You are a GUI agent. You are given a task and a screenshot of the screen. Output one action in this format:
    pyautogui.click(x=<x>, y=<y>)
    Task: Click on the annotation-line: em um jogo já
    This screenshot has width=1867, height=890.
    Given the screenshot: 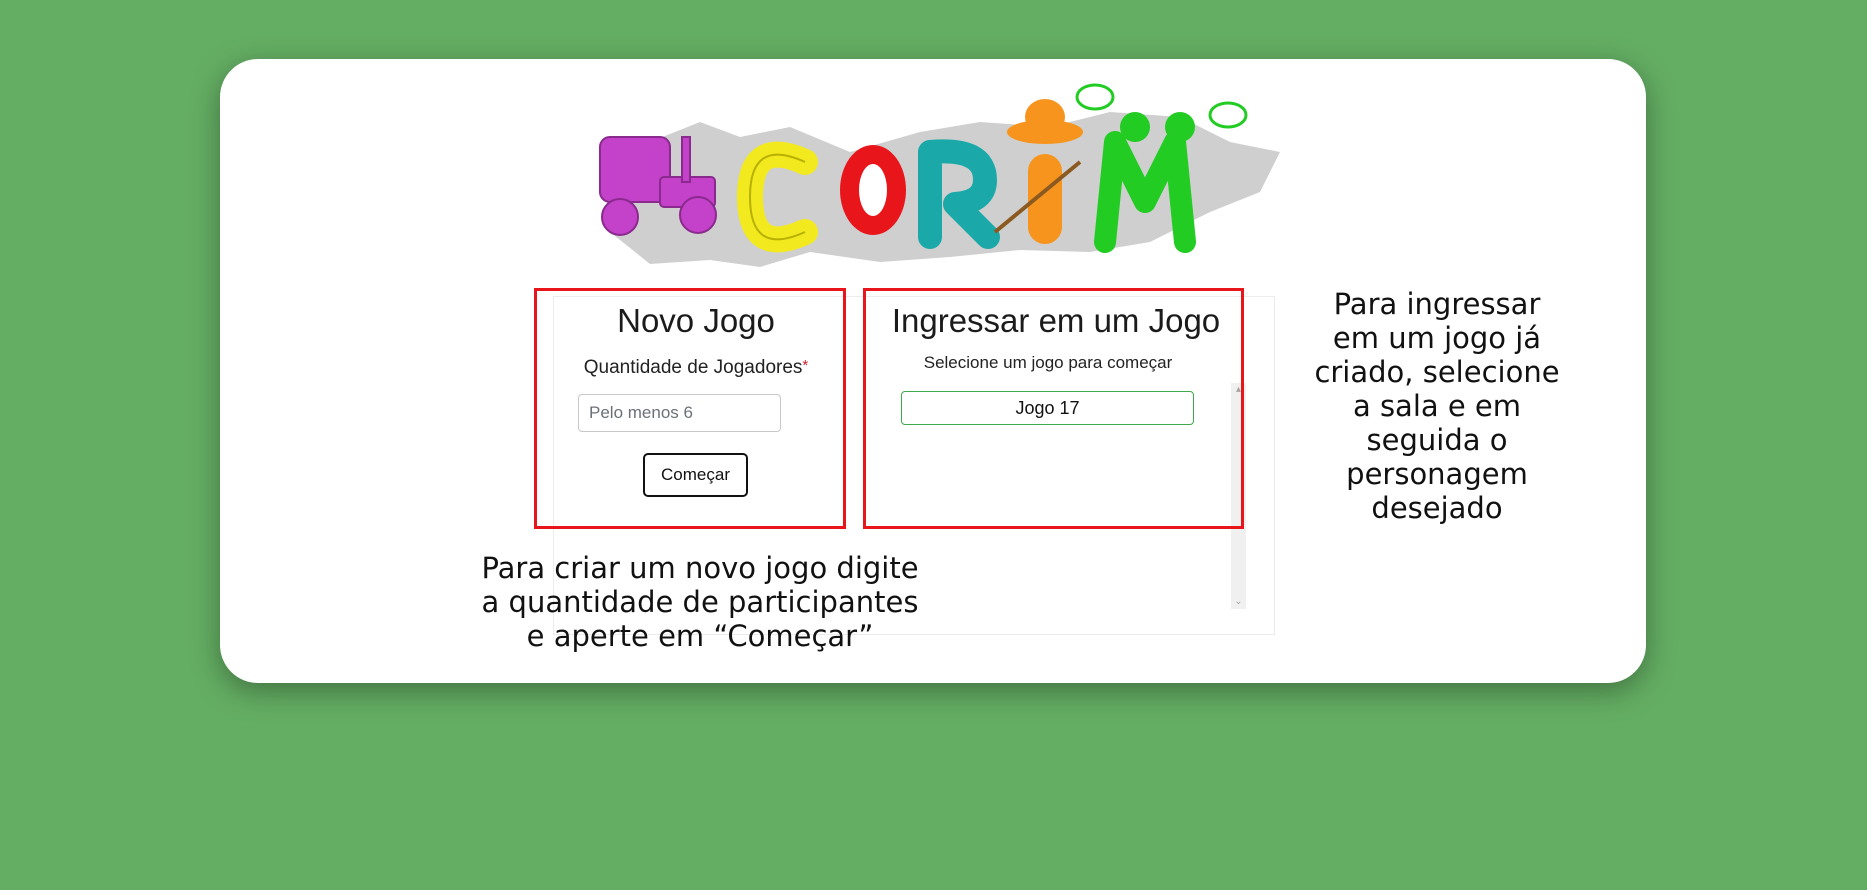 What is the action you would take?
    pyautogui.click(x=1437, y=338)
    